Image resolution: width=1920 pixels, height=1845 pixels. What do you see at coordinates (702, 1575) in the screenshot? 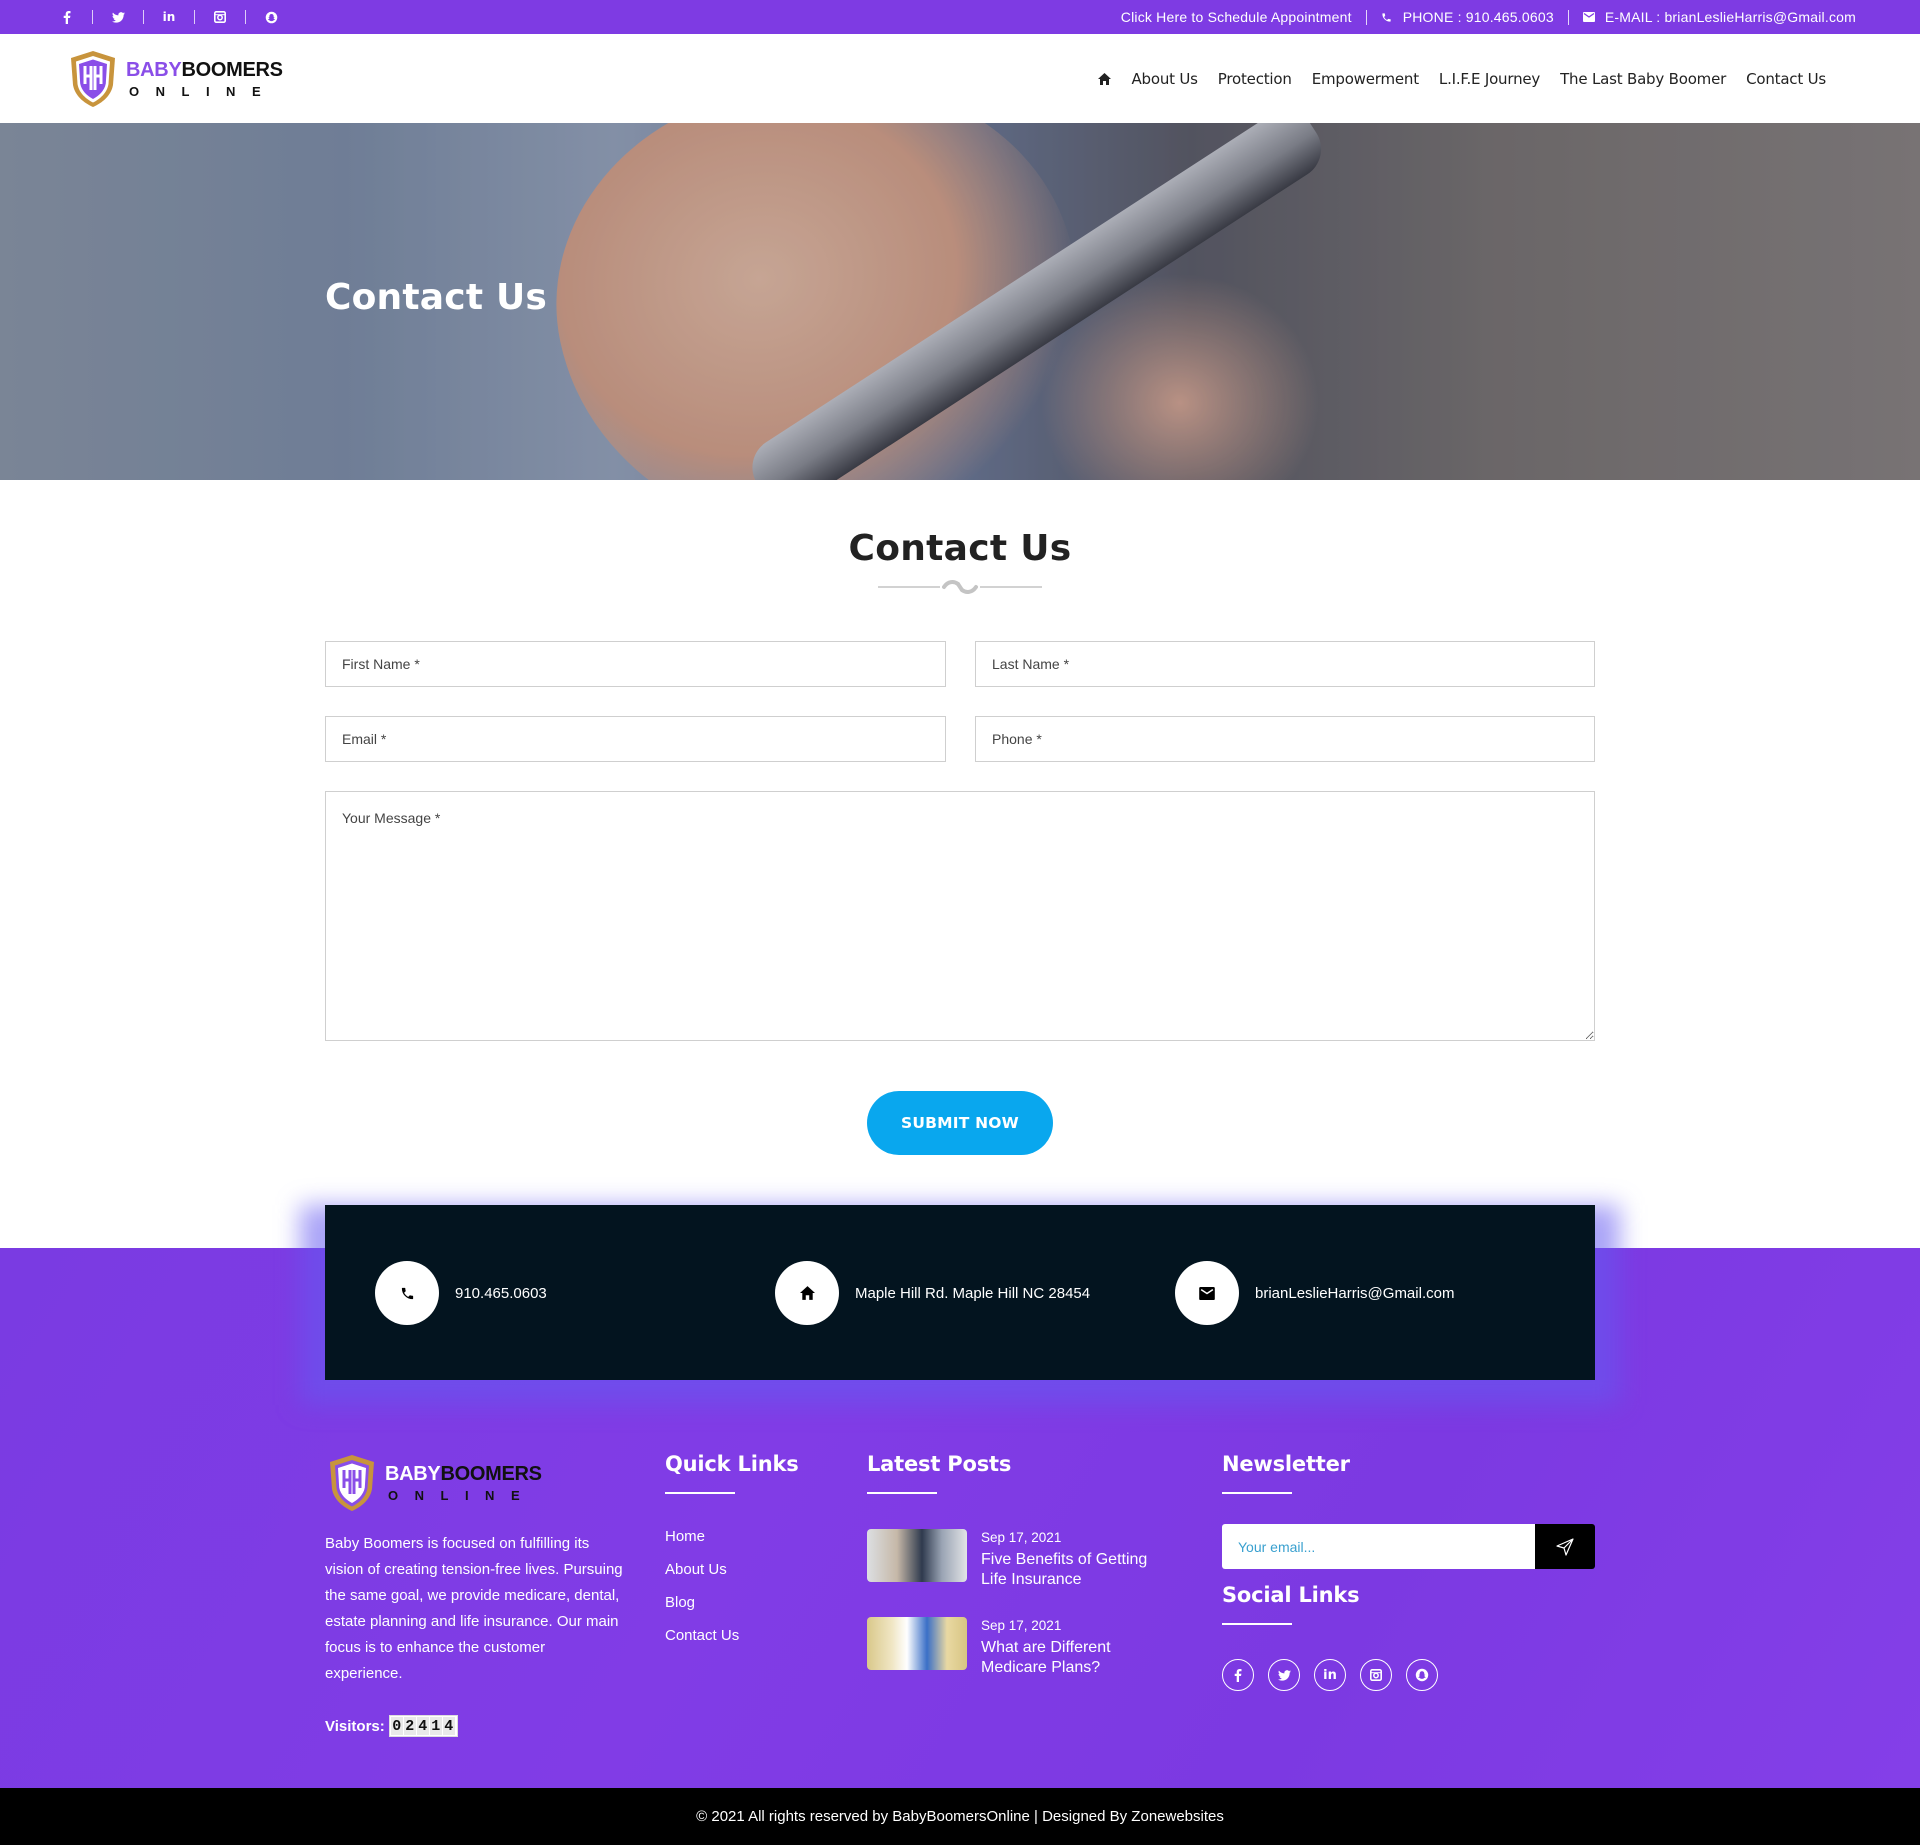
I see `quick-link-about-us: About Us` at bounding box center [702, 1575].